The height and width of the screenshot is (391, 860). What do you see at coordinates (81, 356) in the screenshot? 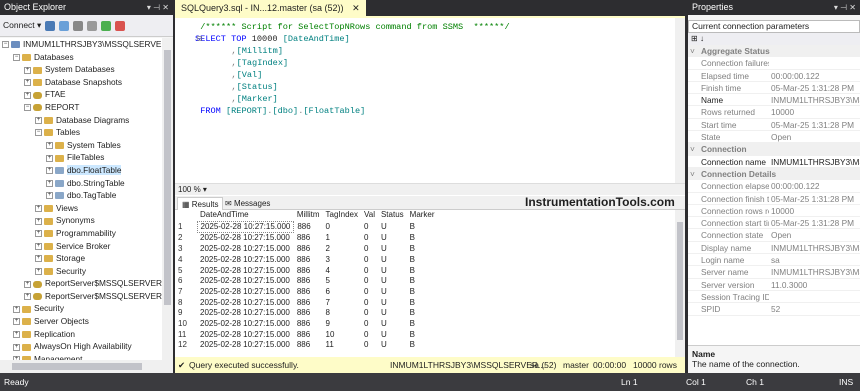
I see `tree-node: + Management` at bounding box center [81, 356].